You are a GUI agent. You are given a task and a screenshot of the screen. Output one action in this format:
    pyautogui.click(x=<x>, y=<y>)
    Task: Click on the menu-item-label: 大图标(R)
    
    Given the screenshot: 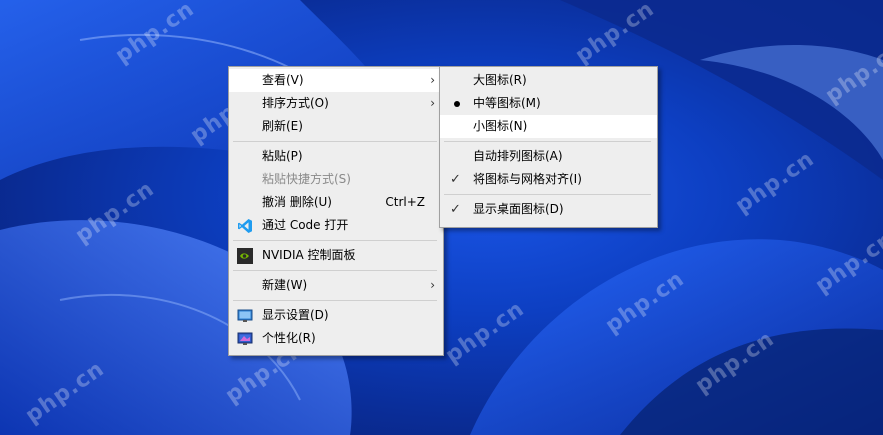 What is the action you would take?
    pyautogui.click(x=500, y=80)
    